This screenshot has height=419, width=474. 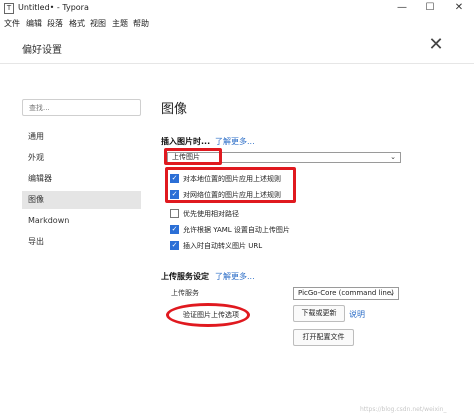 What do you see at coordinates (174, 213) in the screenshot?
I see `checkbox-unchecked-icon` at bounding box center [174, 213].